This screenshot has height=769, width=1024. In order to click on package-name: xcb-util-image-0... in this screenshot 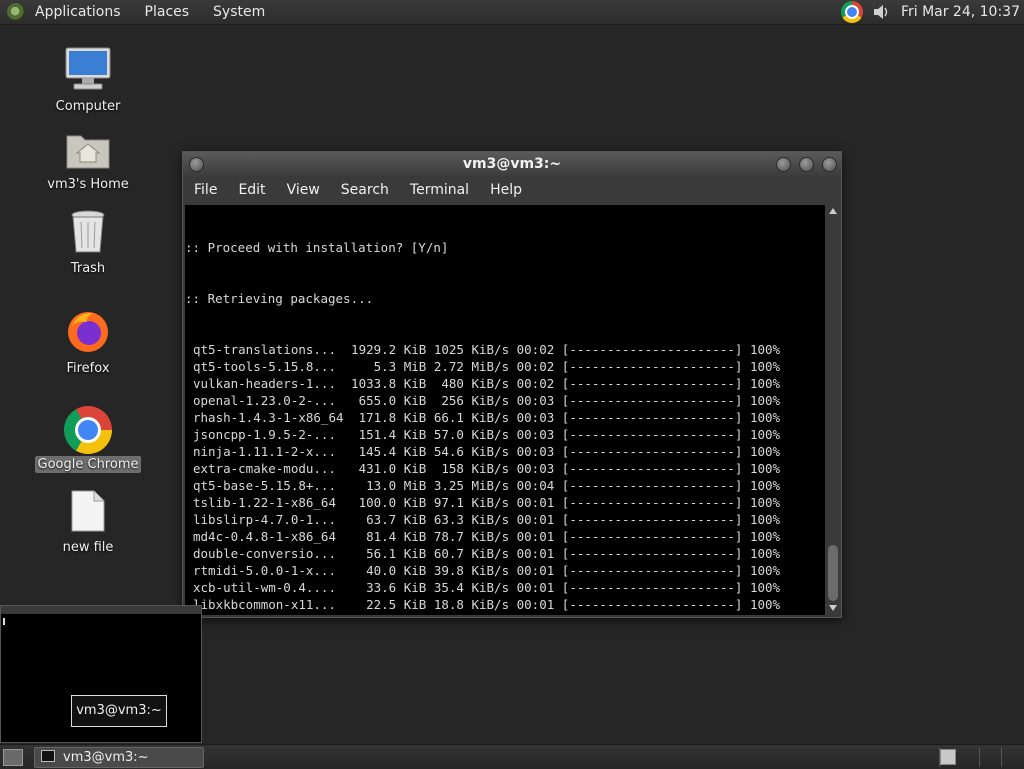, I will do `click(272, 614)`.